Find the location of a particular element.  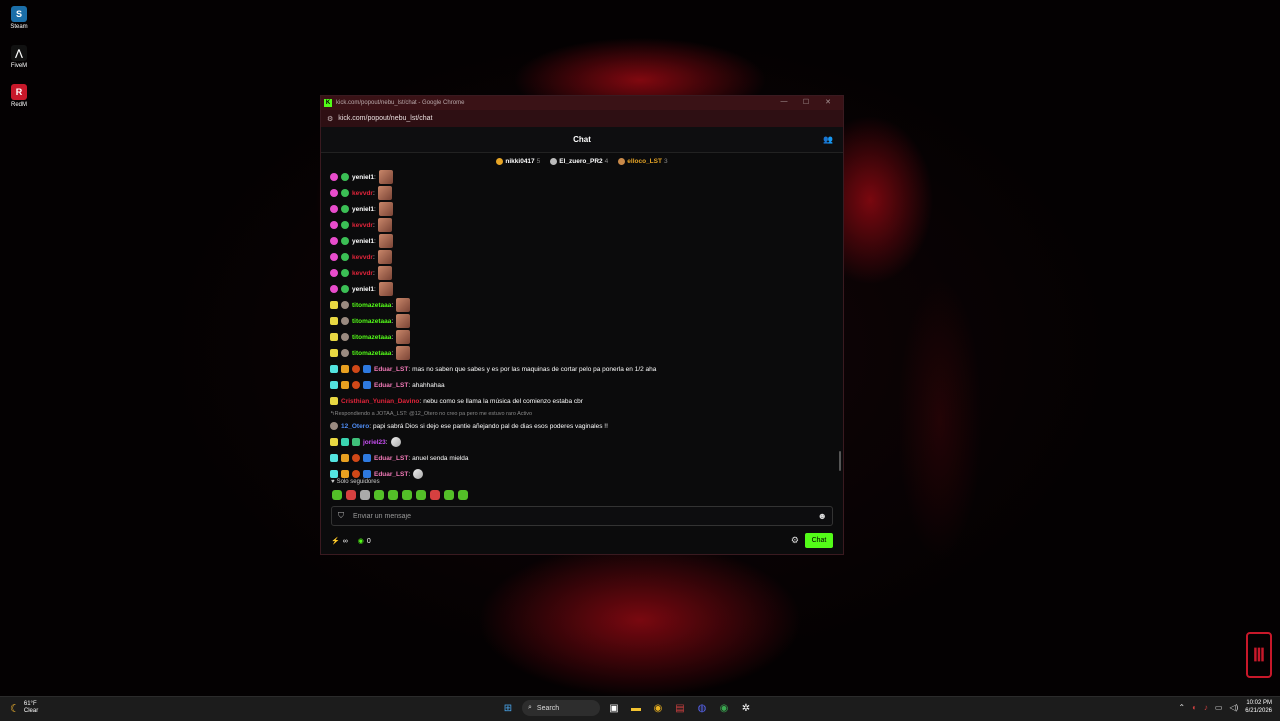

message-input is located at coordinates (584, 516).